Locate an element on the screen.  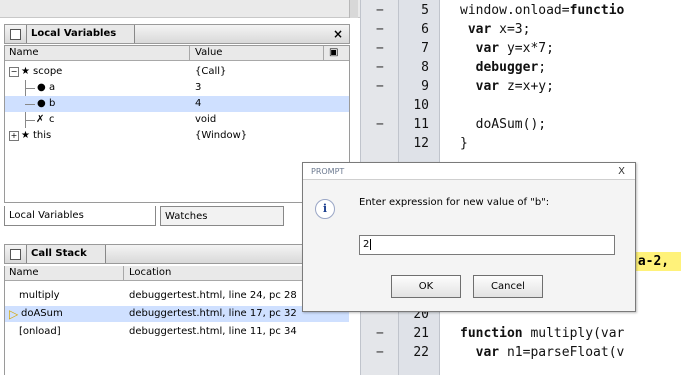
variable-name: scope is located at coordinates (48, 71).